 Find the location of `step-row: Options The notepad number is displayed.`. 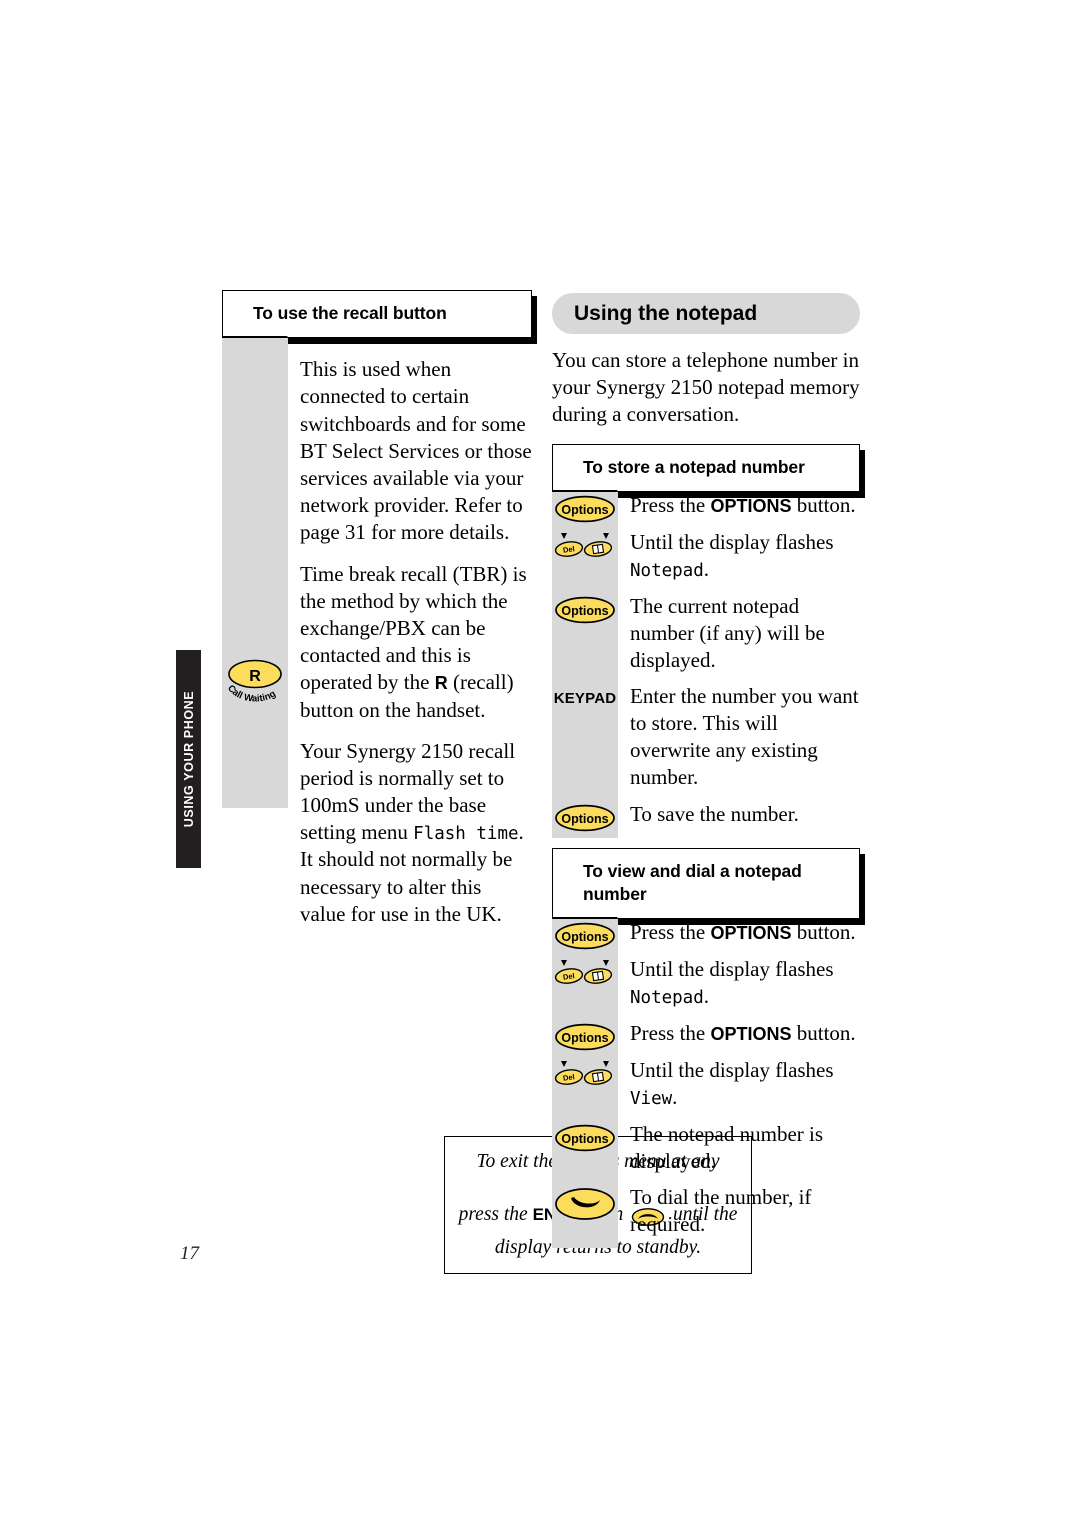

step-row: Options The notepad number is displayed. is located at coordinates (706, 1153).